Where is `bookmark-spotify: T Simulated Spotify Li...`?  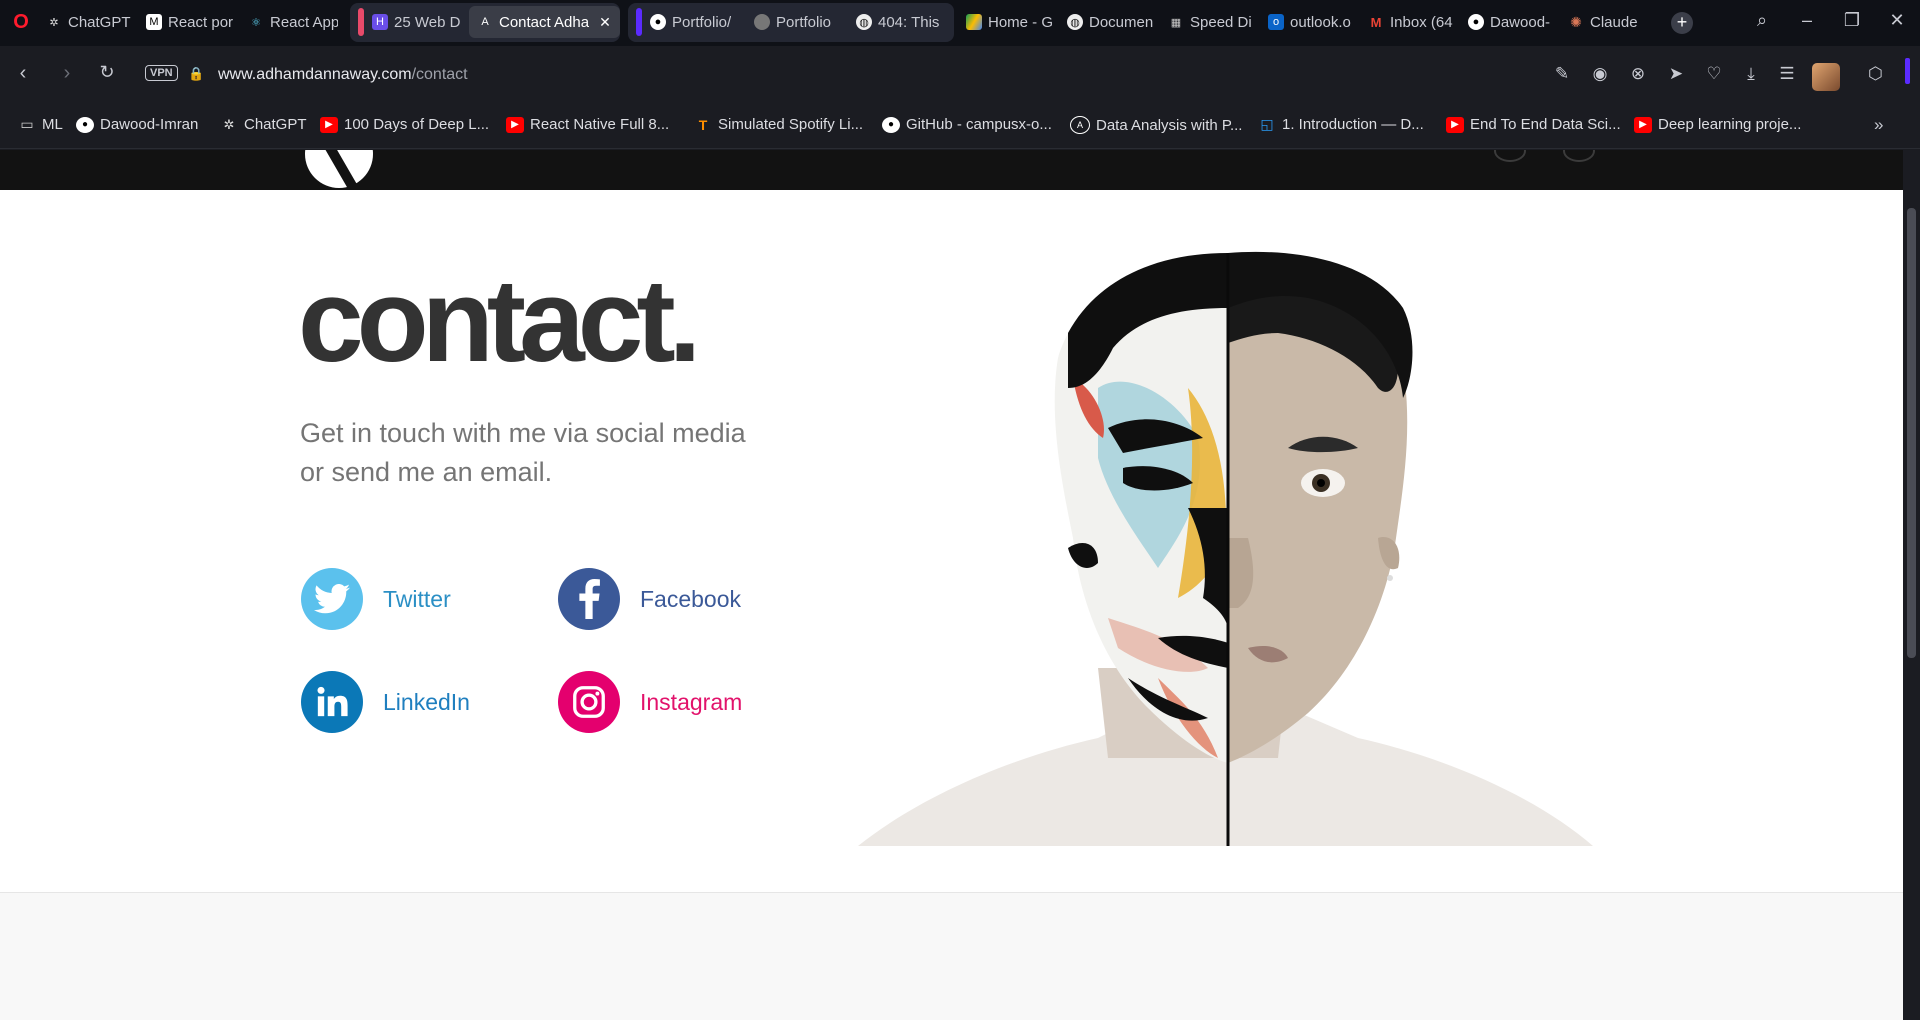
bookmark-spotify: T Simulated Spotify Li... is located at coordinates (778, 124).